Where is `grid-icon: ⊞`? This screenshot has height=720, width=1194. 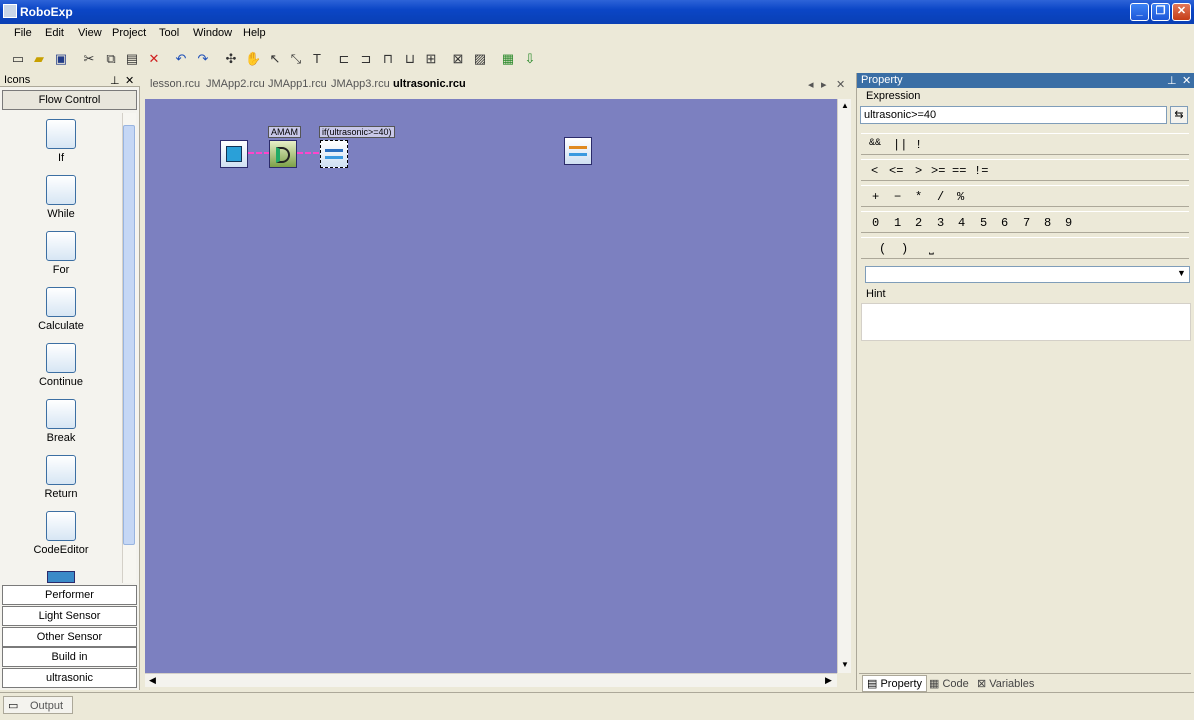
grid-icon: ⊞ is located at coordinates (431, 59).